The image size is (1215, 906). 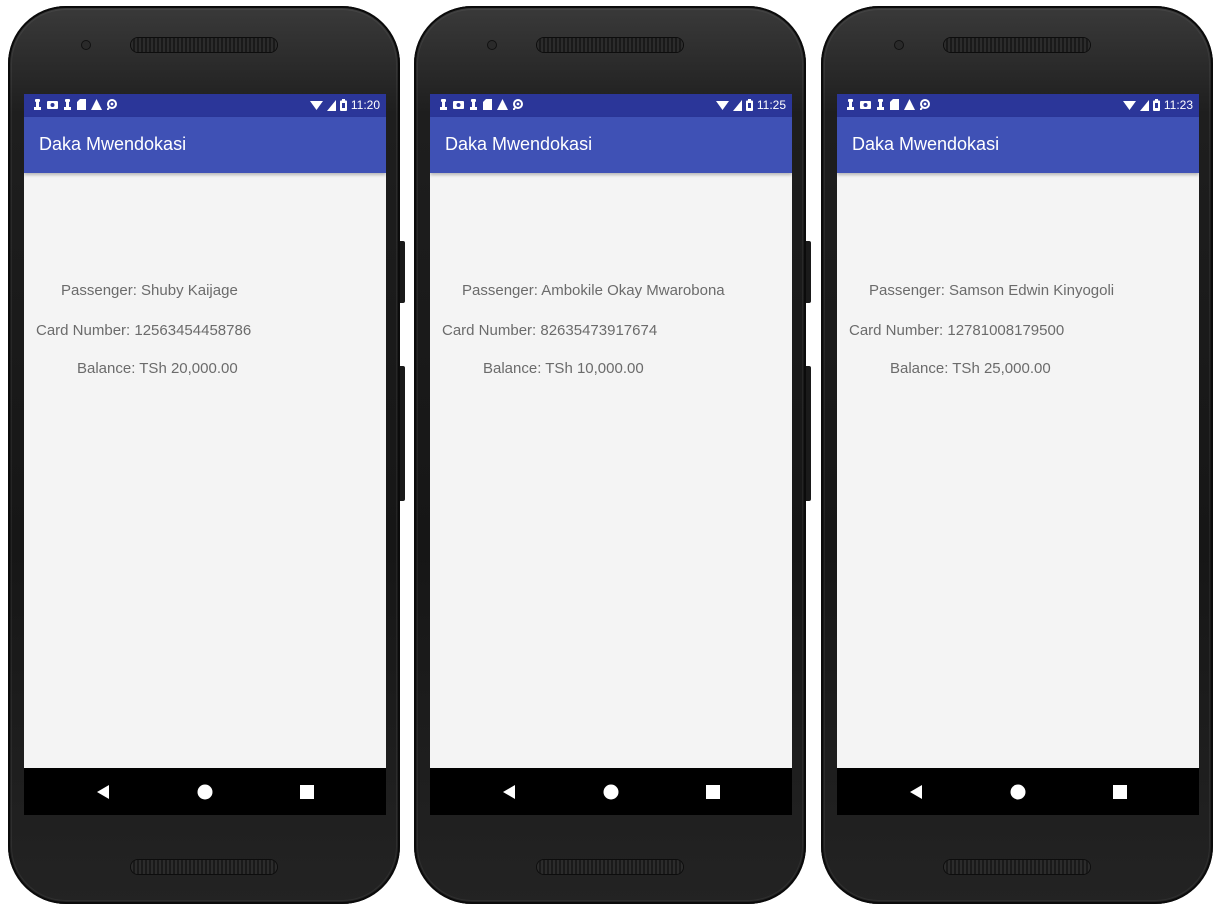 I want to click on status-indicators: 11:23, so click(x=1157, y=105).